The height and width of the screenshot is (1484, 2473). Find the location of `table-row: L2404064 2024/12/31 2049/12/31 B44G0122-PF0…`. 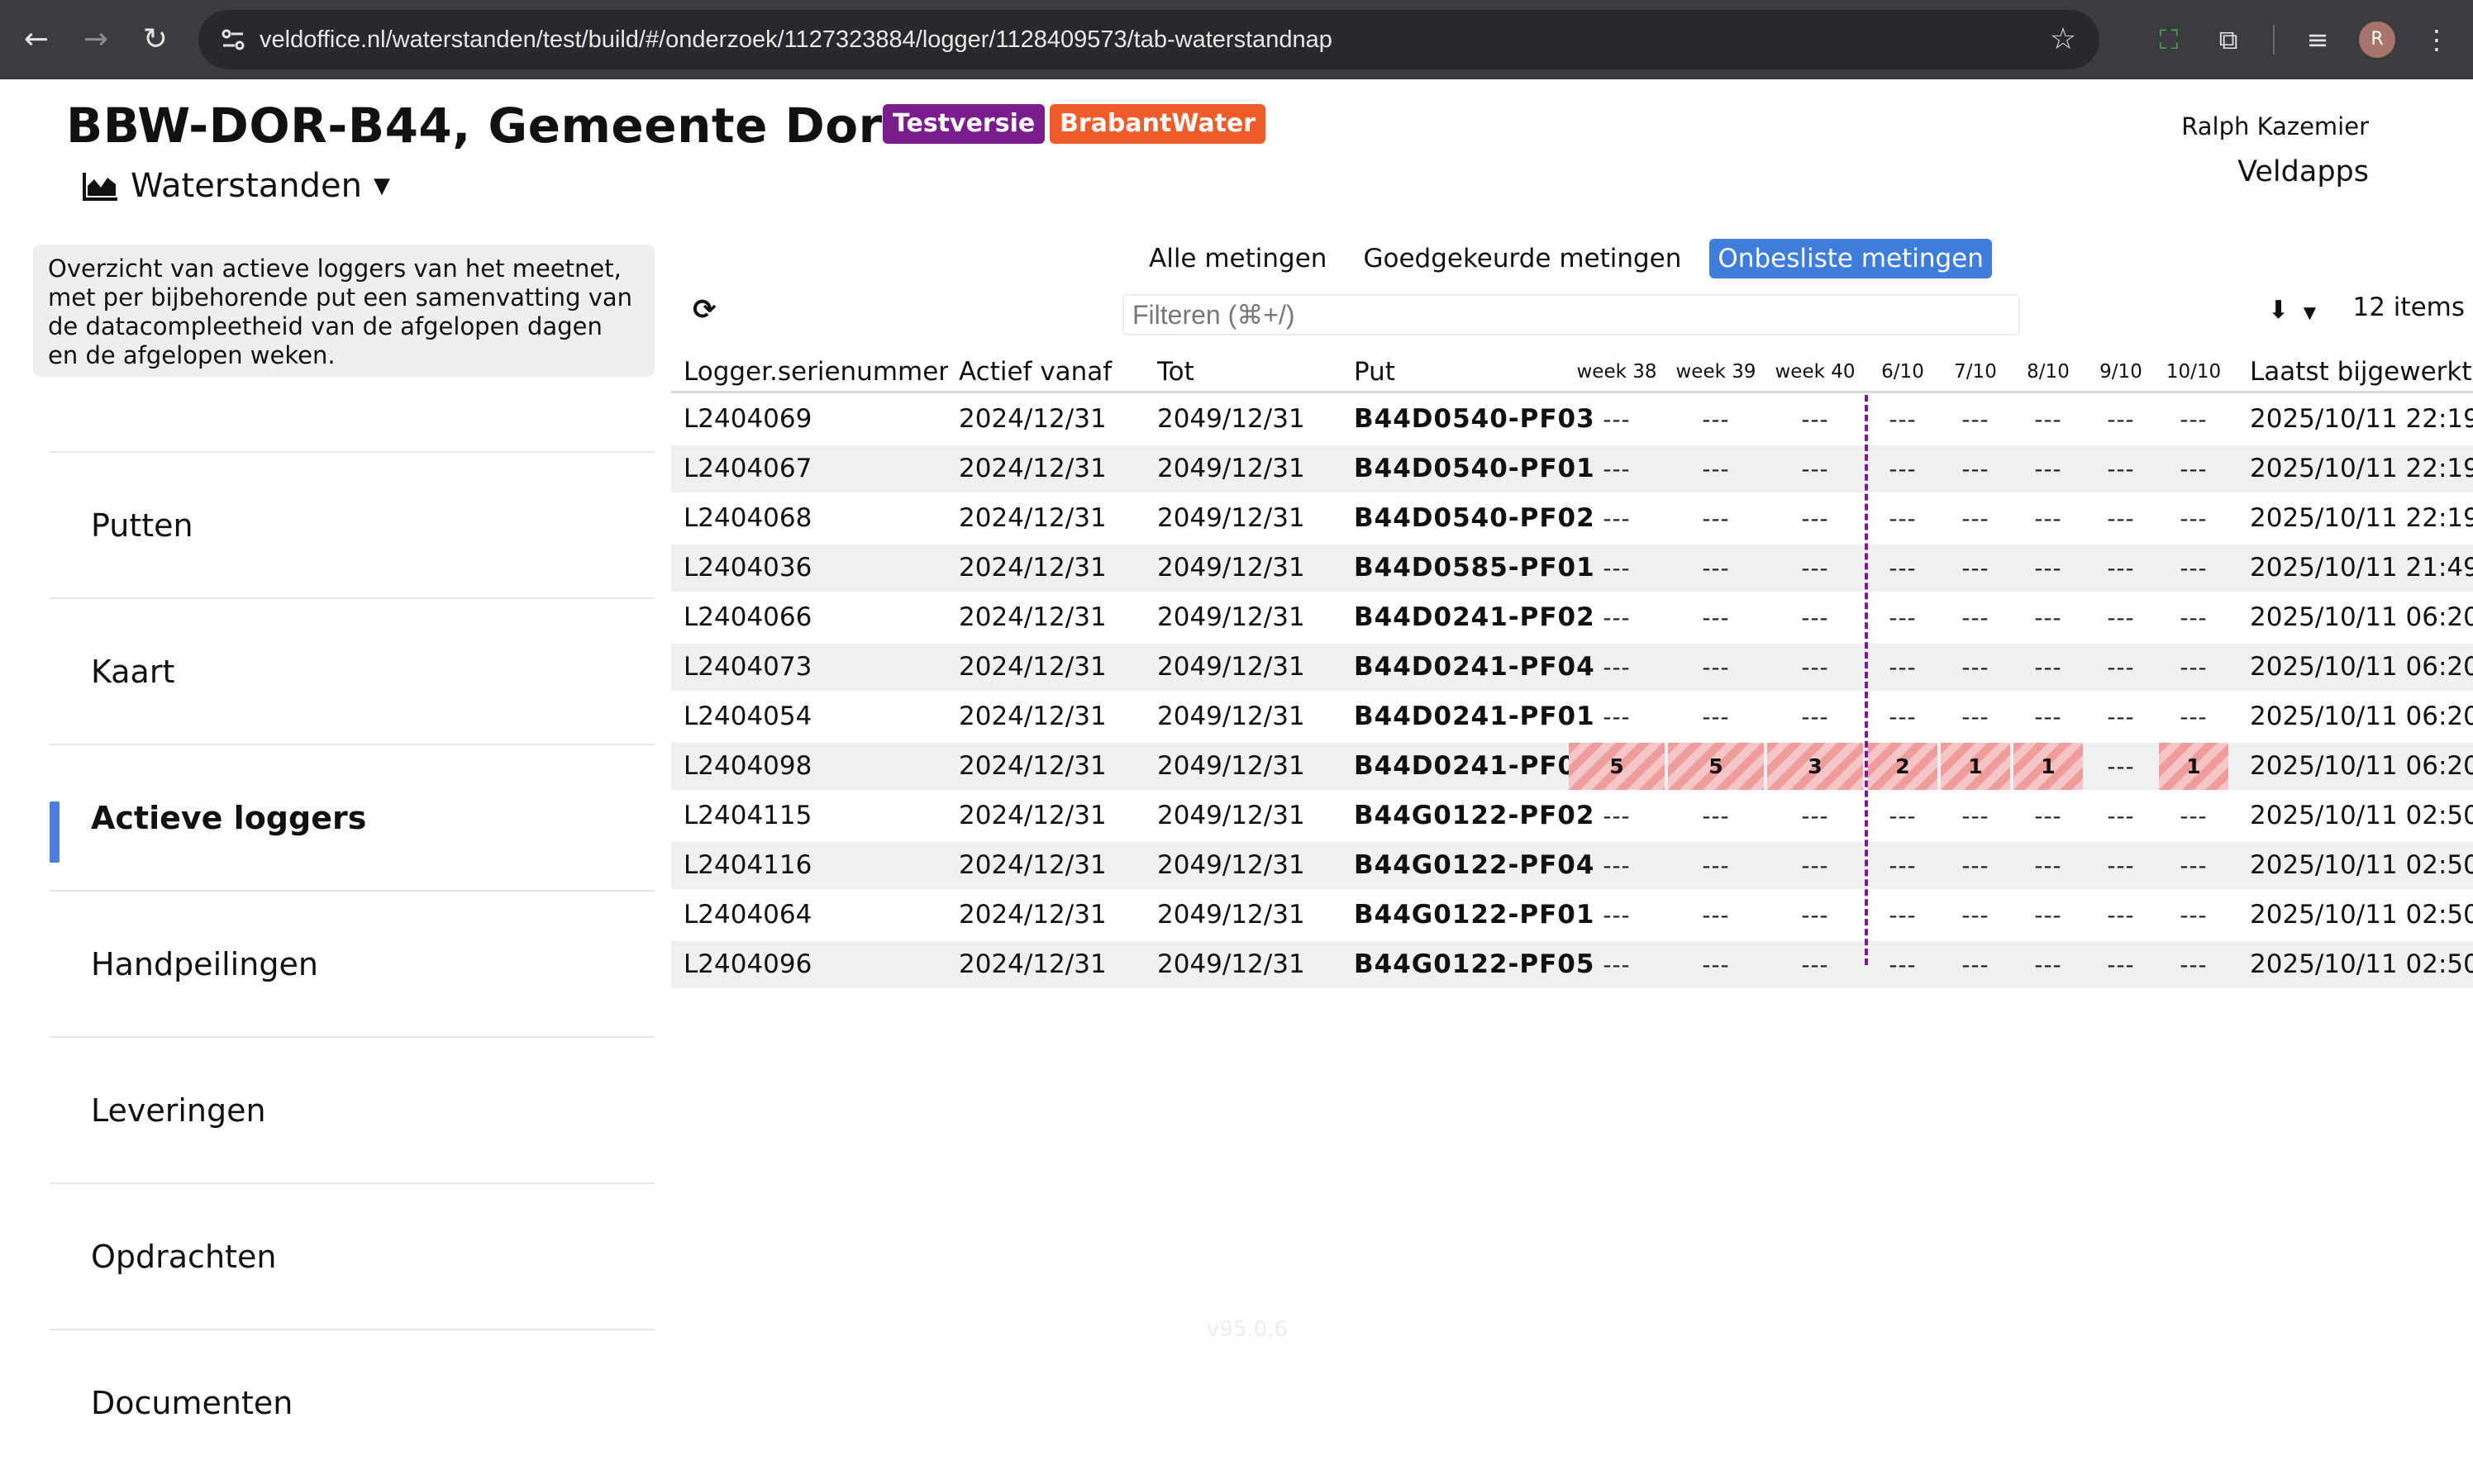

table-row: L2404064 2024/12/31 2049/12/31 B44G0122-PF0… is located at coordinates (1572, 915).